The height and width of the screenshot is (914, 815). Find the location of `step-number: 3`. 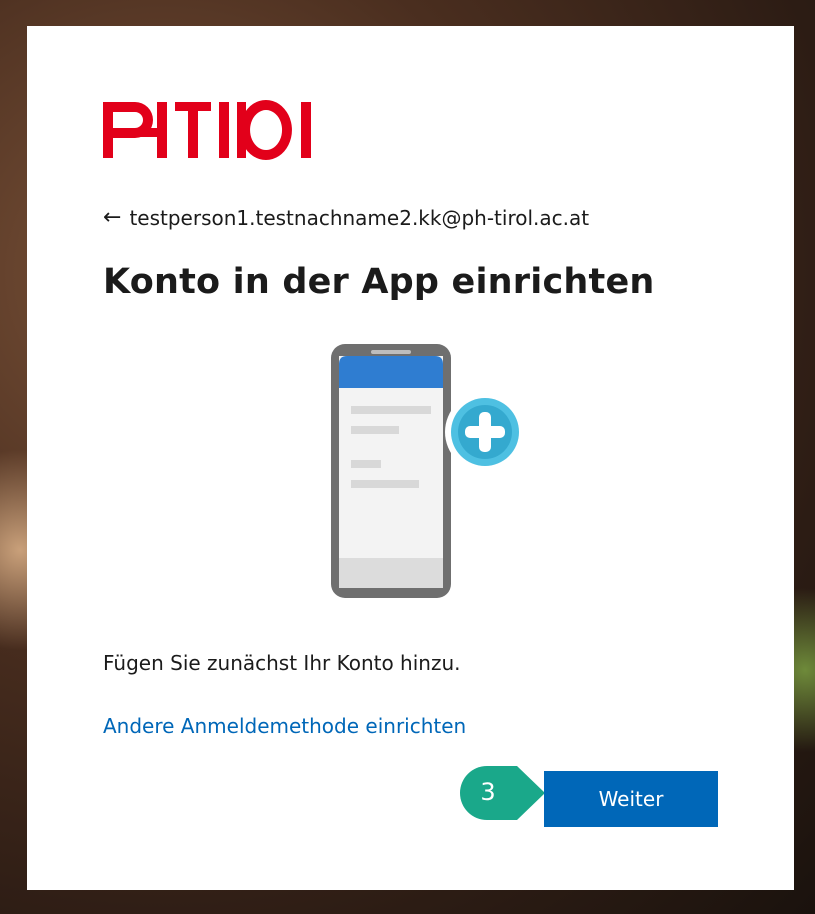

step-number: 3 is located at coordinates (488, 792).